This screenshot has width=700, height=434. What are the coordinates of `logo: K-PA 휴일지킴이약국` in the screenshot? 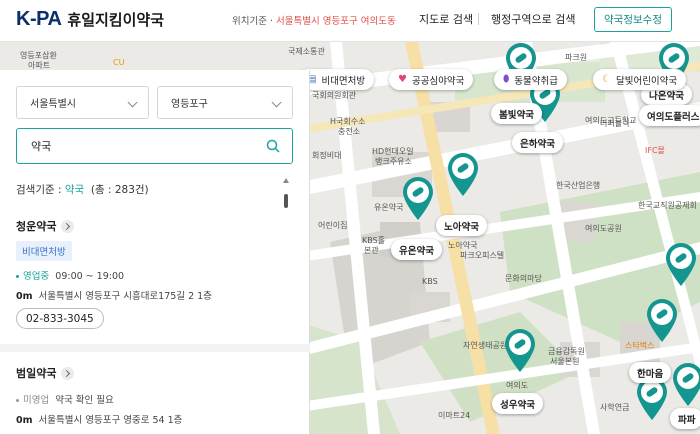 It's located at (90, 19).